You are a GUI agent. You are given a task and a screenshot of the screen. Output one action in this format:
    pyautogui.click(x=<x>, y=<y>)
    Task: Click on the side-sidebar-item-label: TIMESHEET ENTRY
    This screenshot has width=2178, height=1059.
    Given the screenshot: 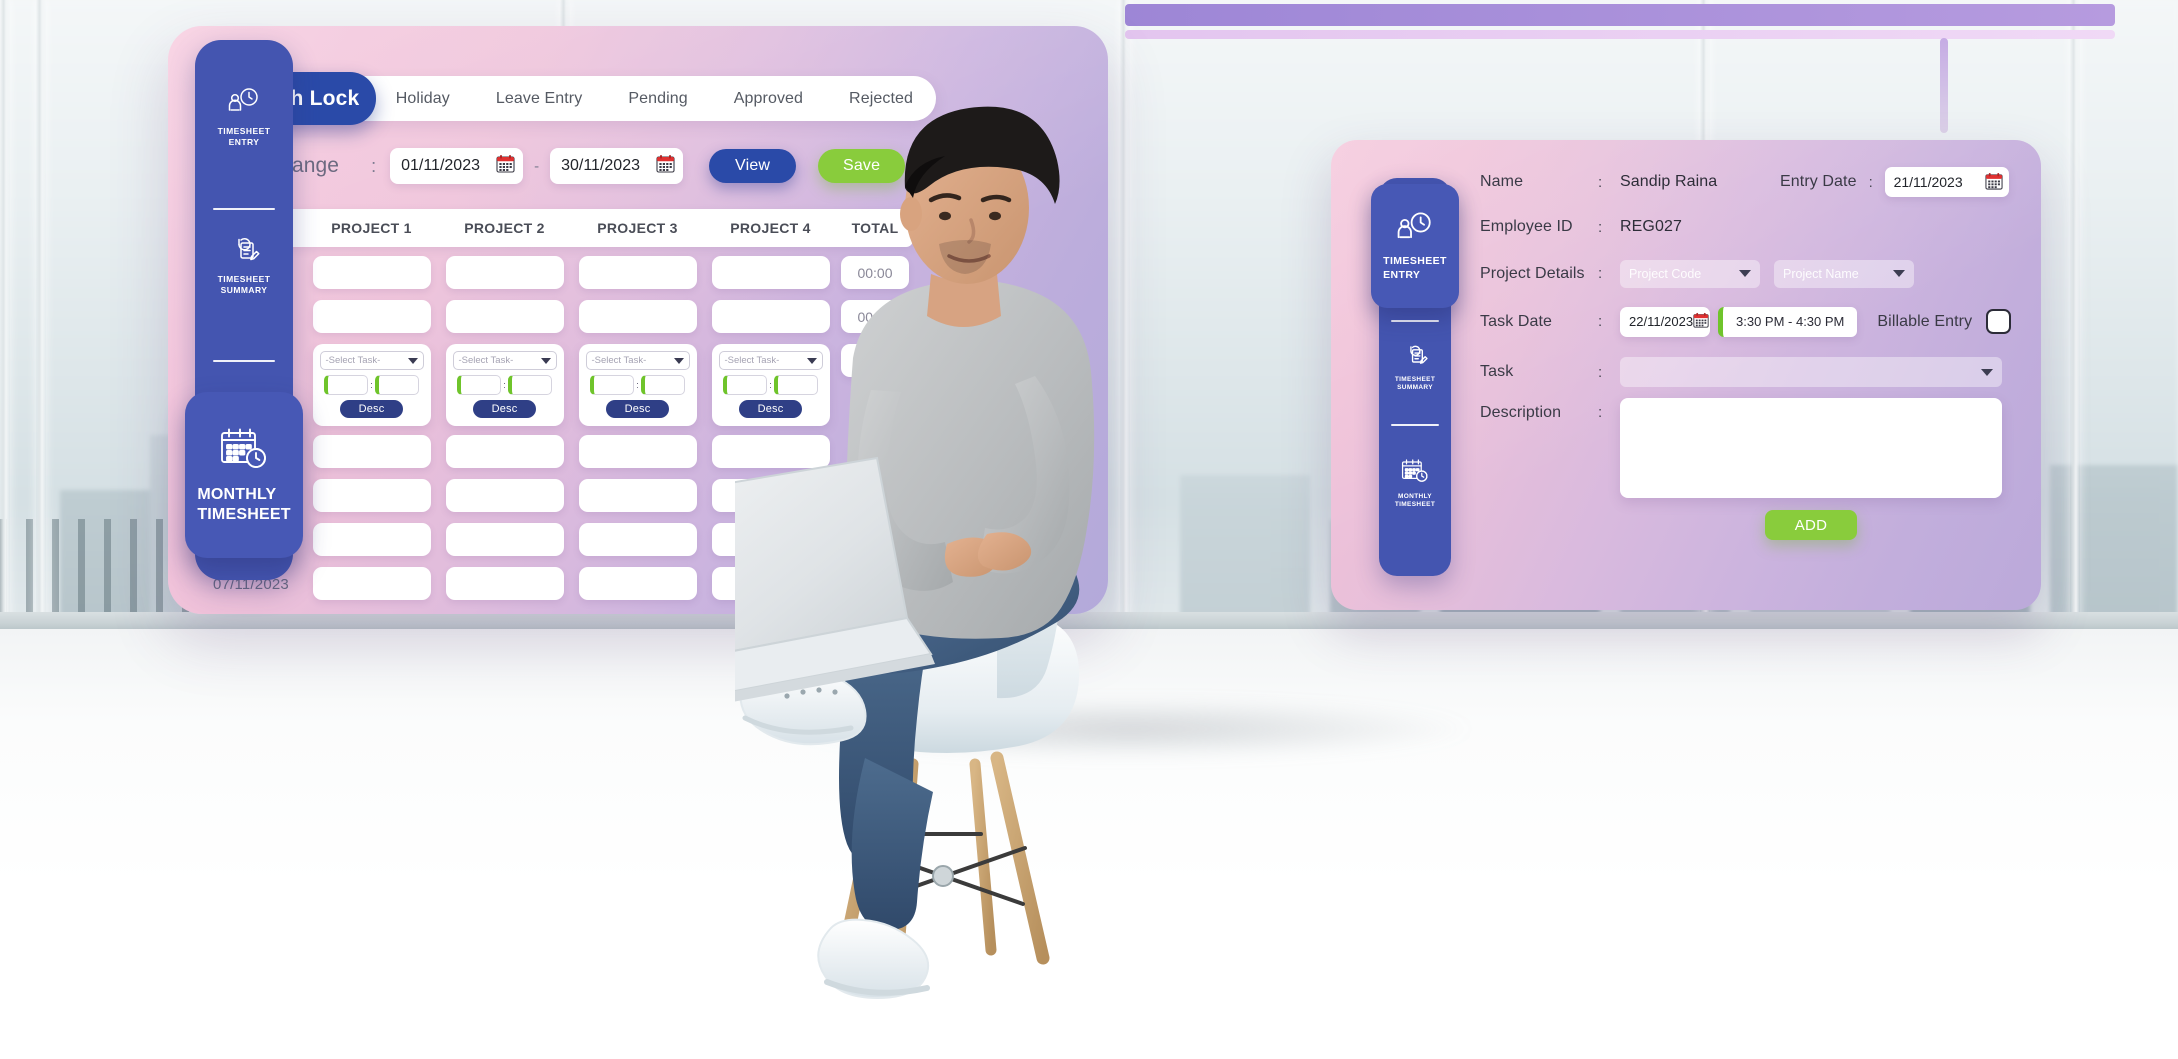 What is the action you would take?
    pyautogui.click(x=1415, y=268)
    